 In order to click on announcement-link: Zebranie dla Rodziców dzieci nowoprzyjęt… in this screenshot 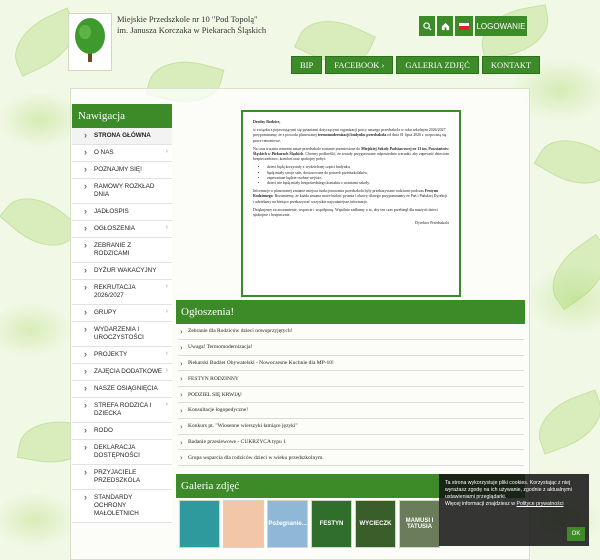, I will do `click(351, 332)`.